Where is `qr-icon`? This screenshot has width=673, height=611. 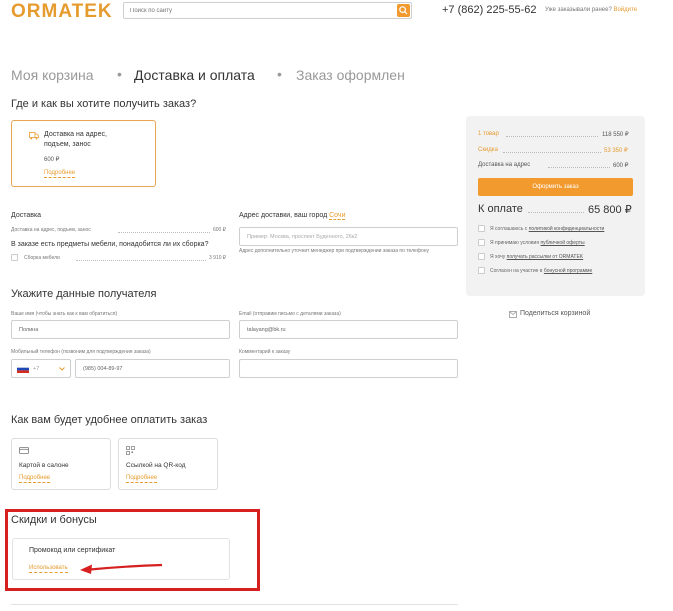 qr-icon is located at coordinates (130, 450).